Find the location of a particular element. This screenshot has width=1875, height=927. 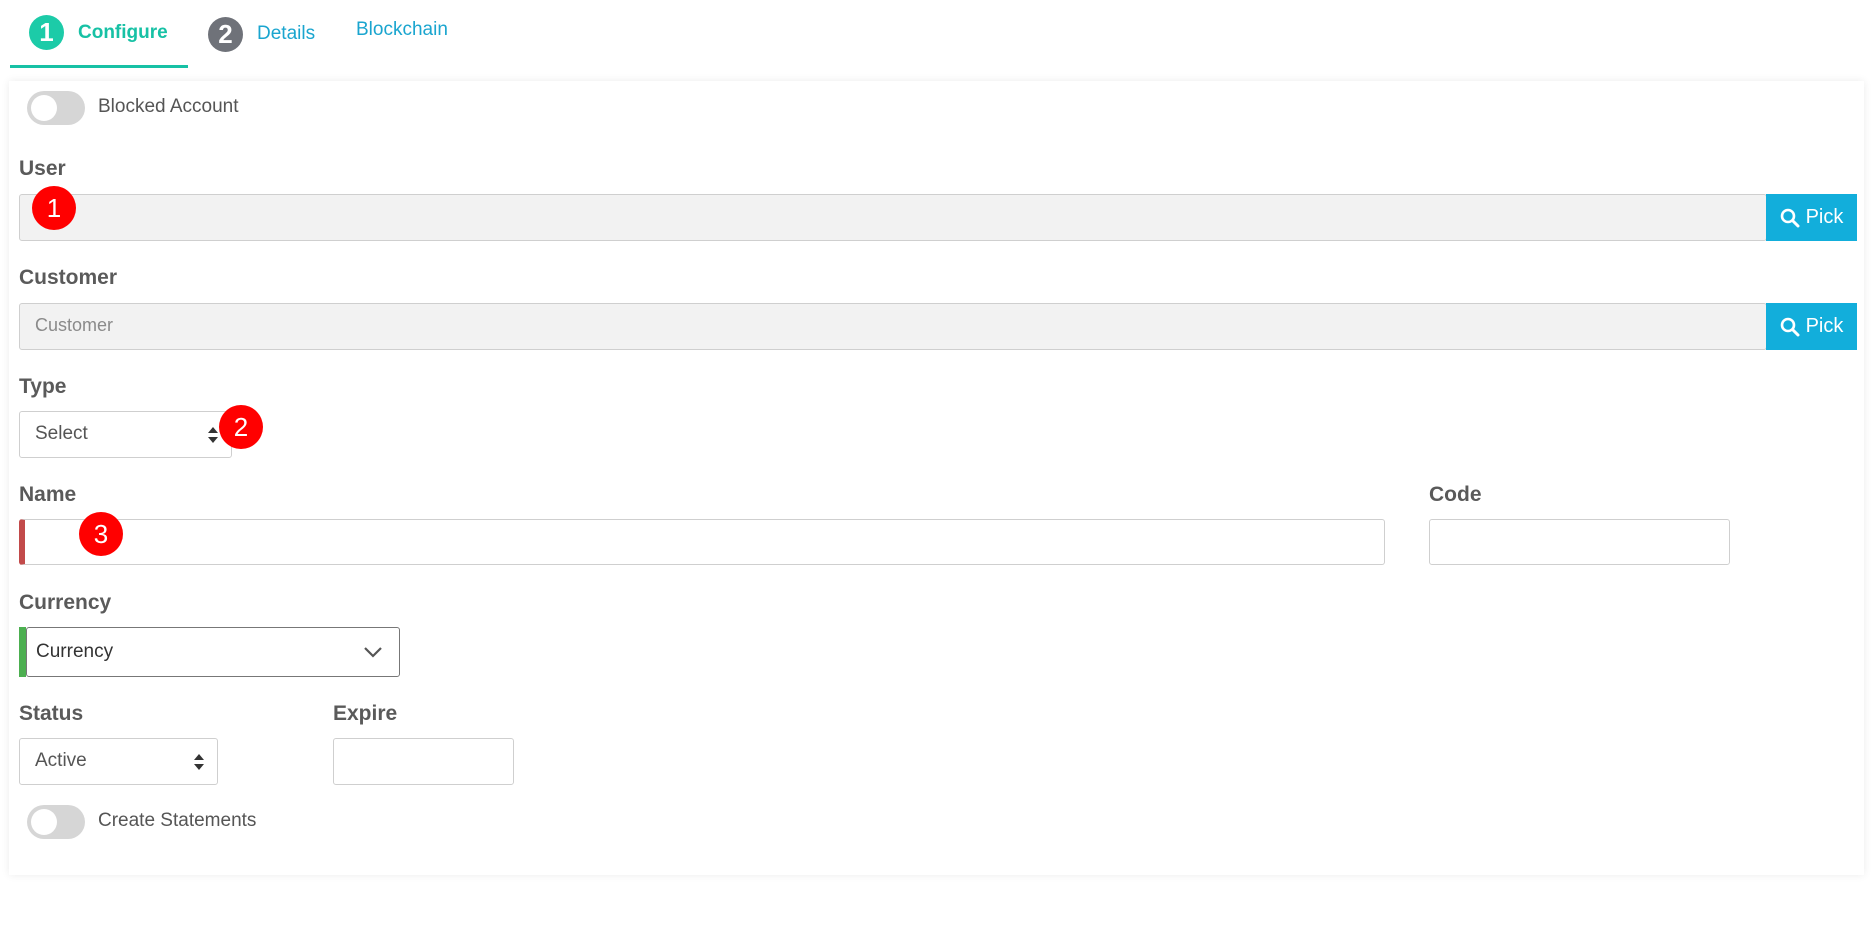

wizard-tabs: 1 Configure 2 Details Blockchain is located at coordinates (937, 34).